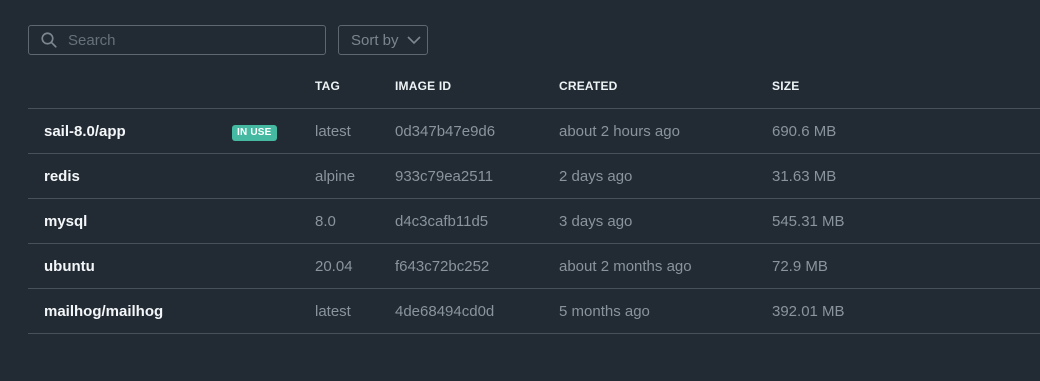  What do you see at coordinates (49, 40) in the screenshot?
I see `search-icon` at bounding box center [49, 40].